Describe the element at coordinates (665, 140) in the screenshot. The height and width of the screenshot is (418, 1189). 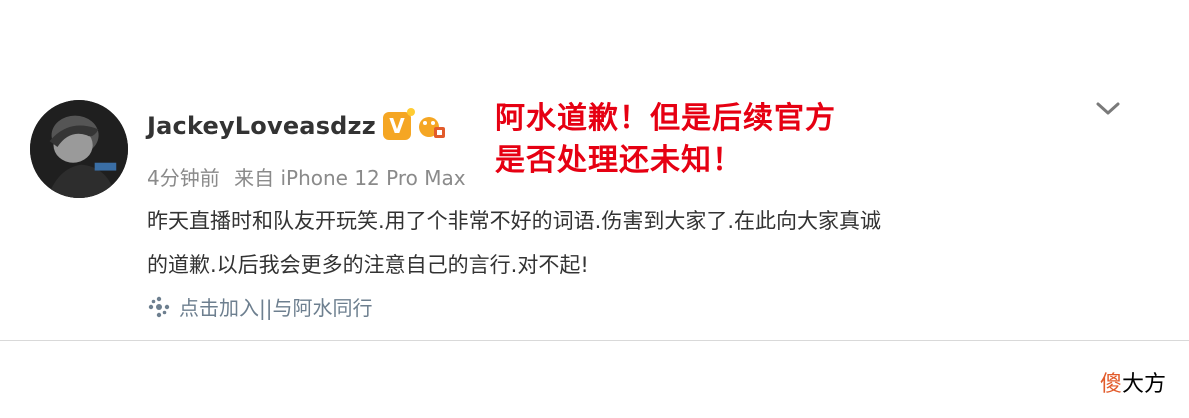
I see `overlay-caption: 阿水道歉！但是后续官方 是否处理还未知！` at that location.